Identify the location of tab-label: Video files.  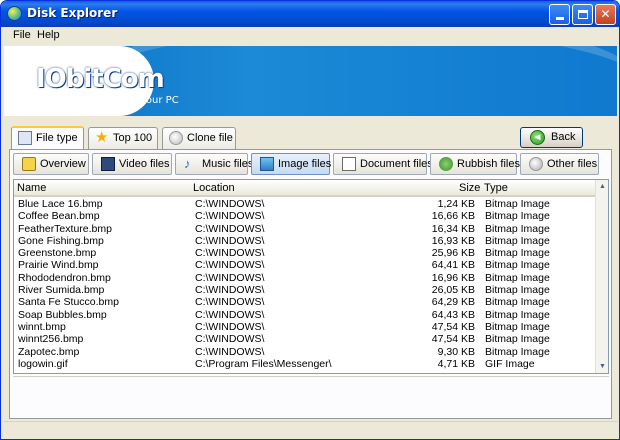
(144, 164).